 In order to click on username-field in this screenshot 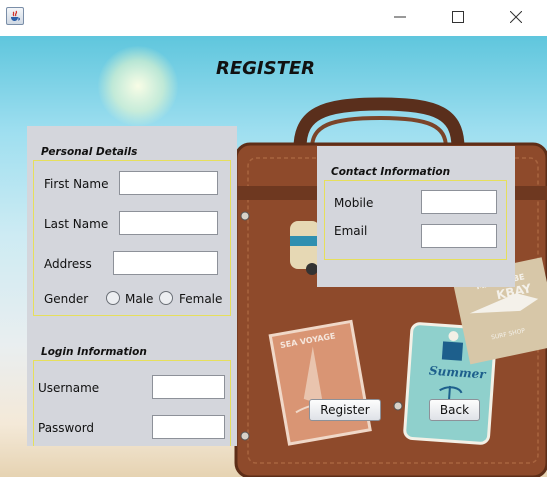, I will do `click(188, 387)`.